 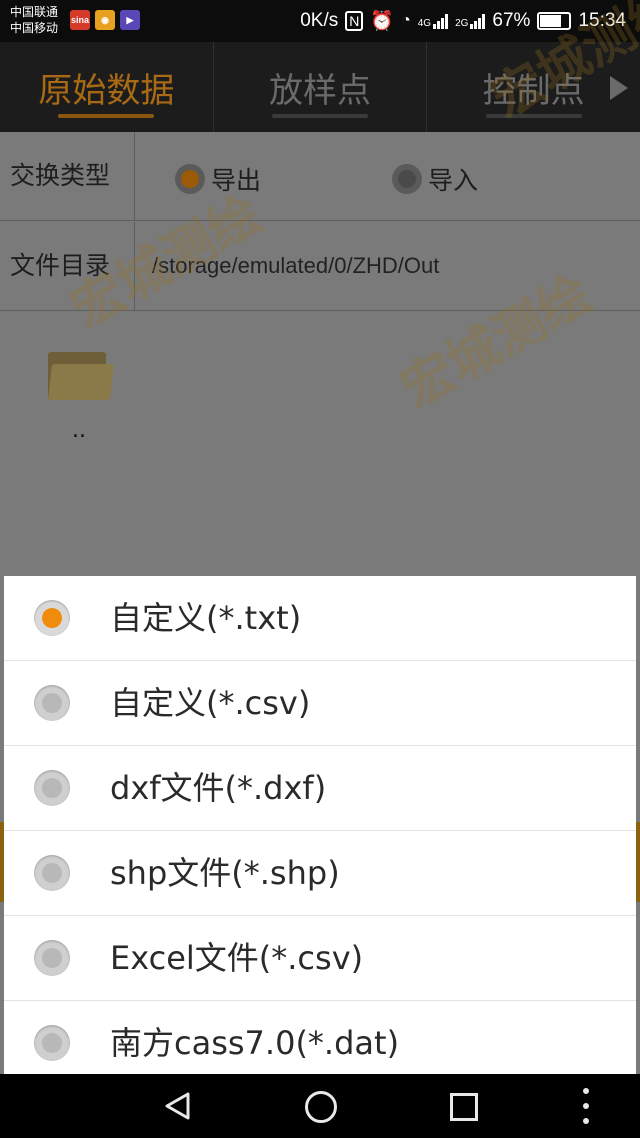 What do you see at coordinates (134, 176) in the screenshot?
I see `divider` at bounding box center [134, 176].